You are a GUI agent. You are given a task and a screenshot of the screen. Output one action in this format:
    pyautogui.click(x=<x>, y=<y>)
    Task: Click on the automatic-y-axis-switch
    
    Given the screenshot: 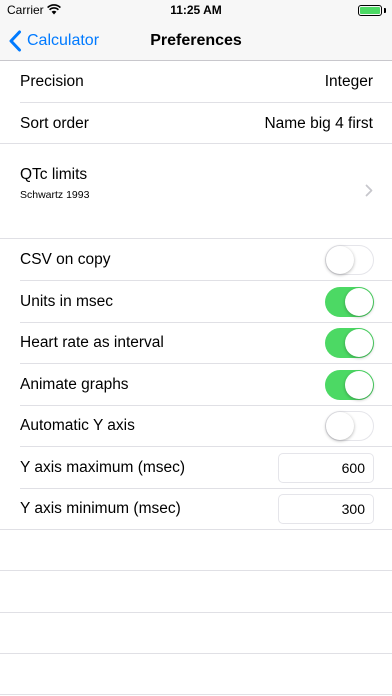 What is the action you would take?
    pyautogui.click(x=349, y=426)
    